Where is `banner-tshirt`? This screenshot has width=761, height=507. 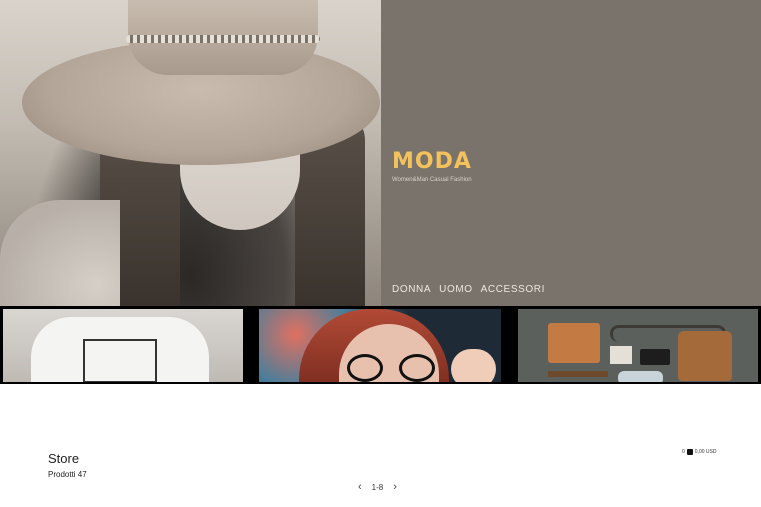 banner-tshirt is located at coordinates (123, 345).